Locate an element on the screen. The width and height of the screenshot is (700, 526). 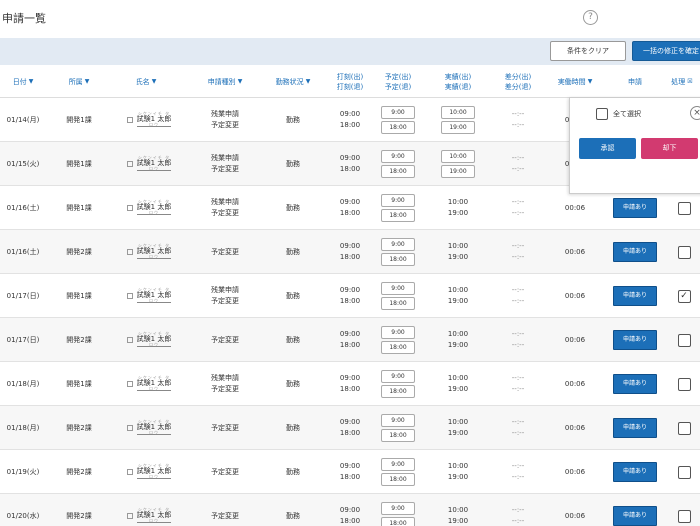
col-name-header: 氏名 ▼ is located at coordinates (146, 82).